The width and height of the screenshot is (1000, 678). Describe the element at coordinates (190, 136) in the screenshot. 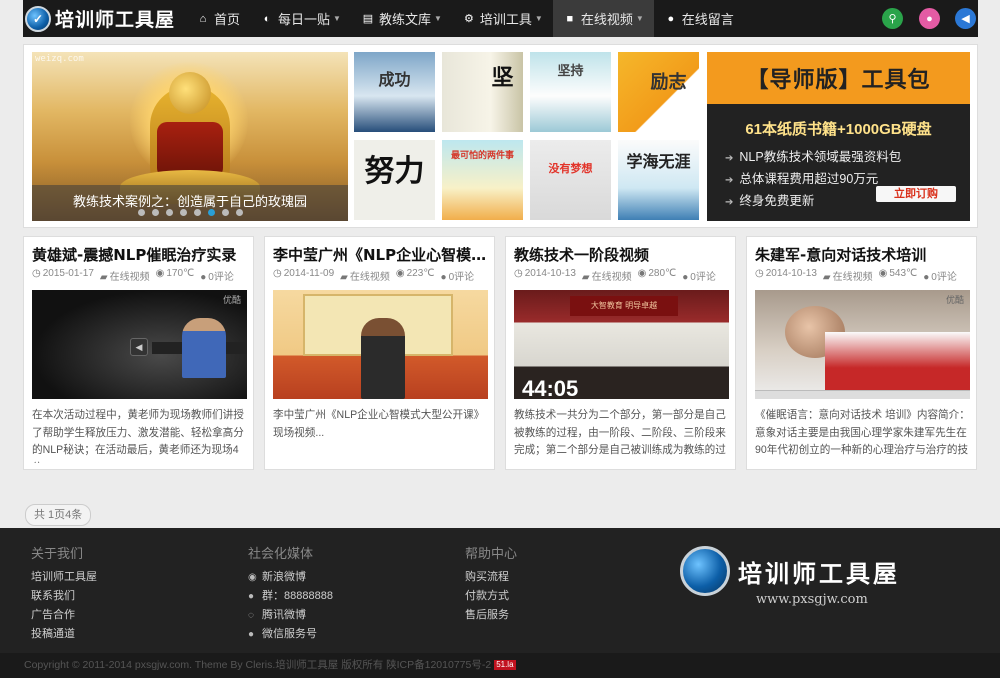

I see `featured-slide: weizq.com 教练技术案例之：创造属于自己的玫瑰园` at that location.